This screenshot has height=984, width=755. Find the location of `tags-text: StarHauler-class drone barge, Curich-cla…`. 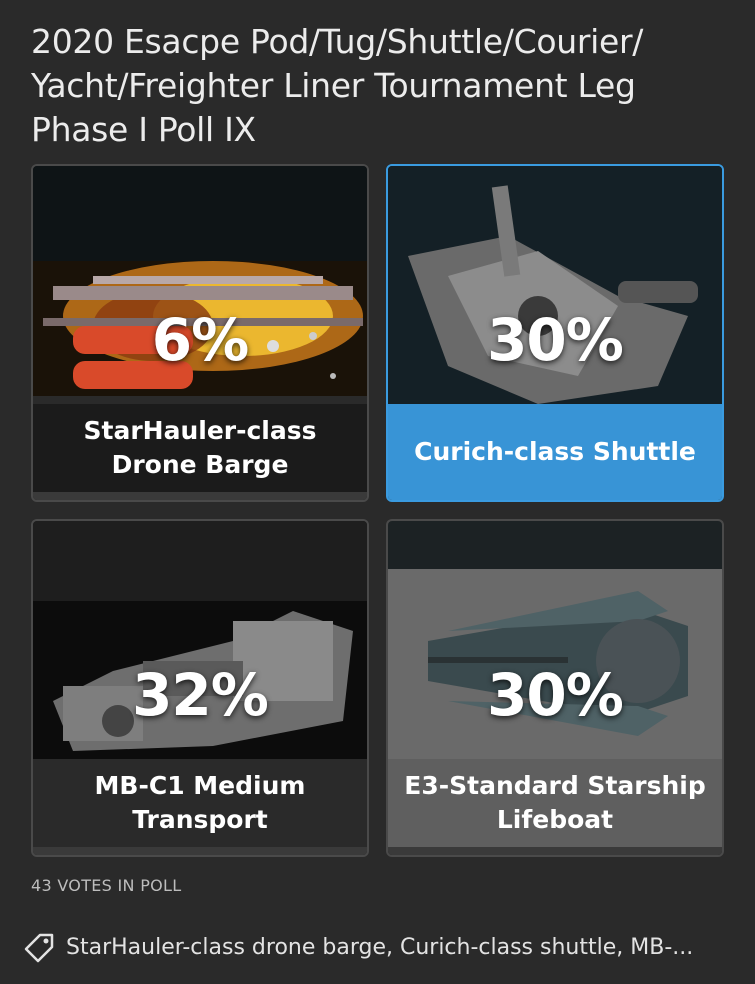

tags-text: StarHauler-class drone barge, Curich-cla… is located at coordinates (380, 947).